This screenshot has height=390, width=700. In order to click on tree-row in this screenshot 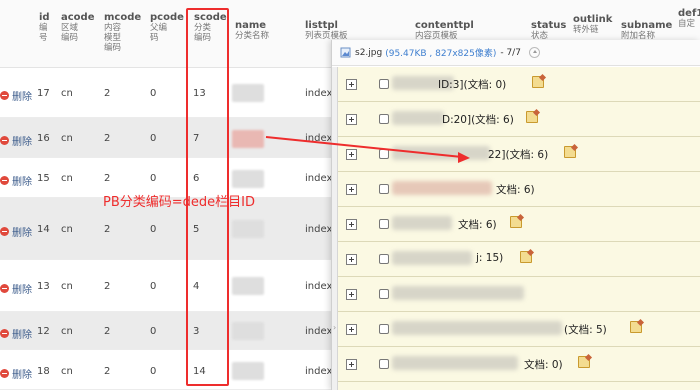, I will do `click(519, 294)`.